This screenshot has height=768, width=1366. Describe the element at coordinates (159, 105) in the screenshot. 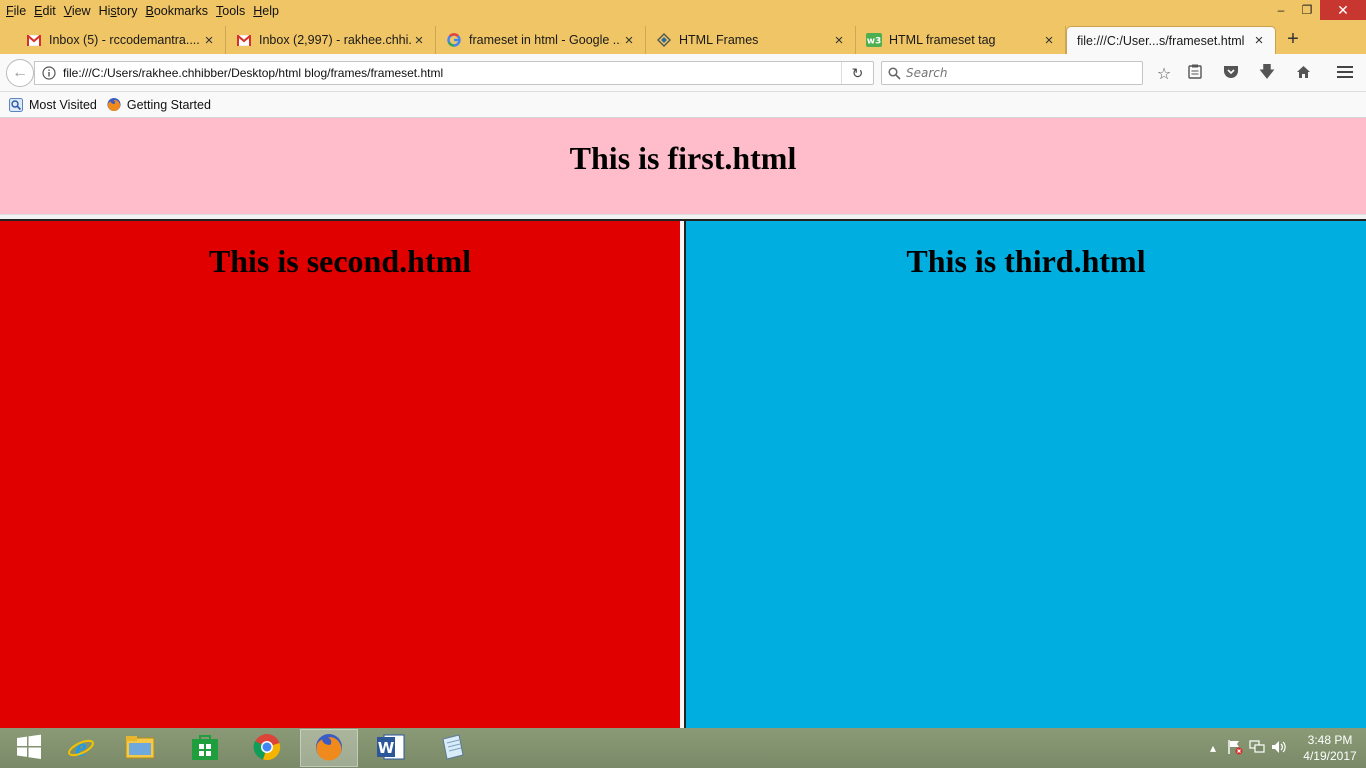

I see `bookmark-getting-started: Getting Started` at that location.